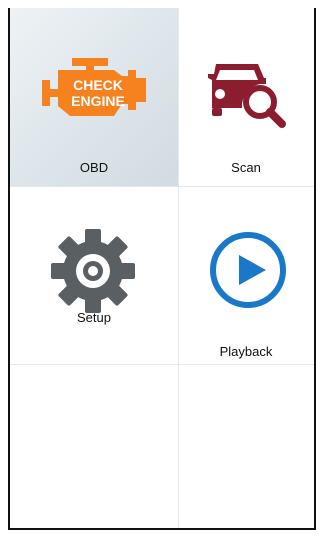 This screenshot has width=322, height=538. Describe the element at coordinates (178, 268) in the screenshot. I see `grid-divider-vertical` at that location.